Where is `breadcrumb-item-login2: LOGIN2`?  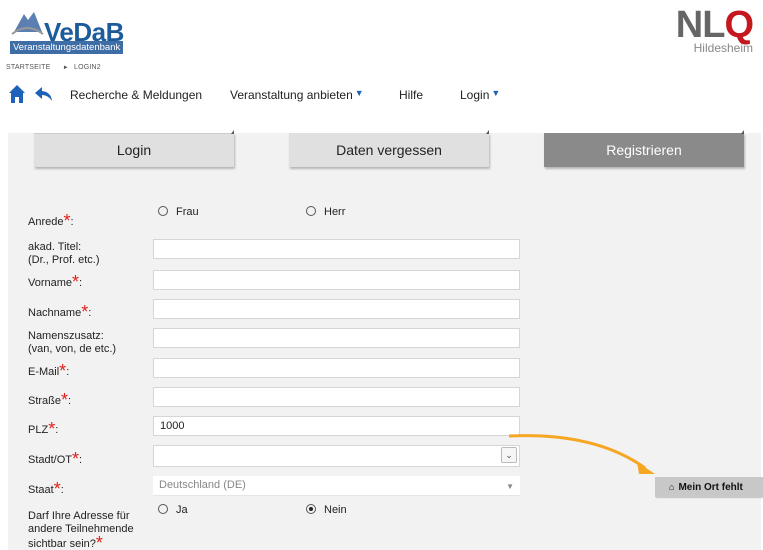 breadcrumb-item-login2: LOGIN2 is located at coordinates (87, 67).